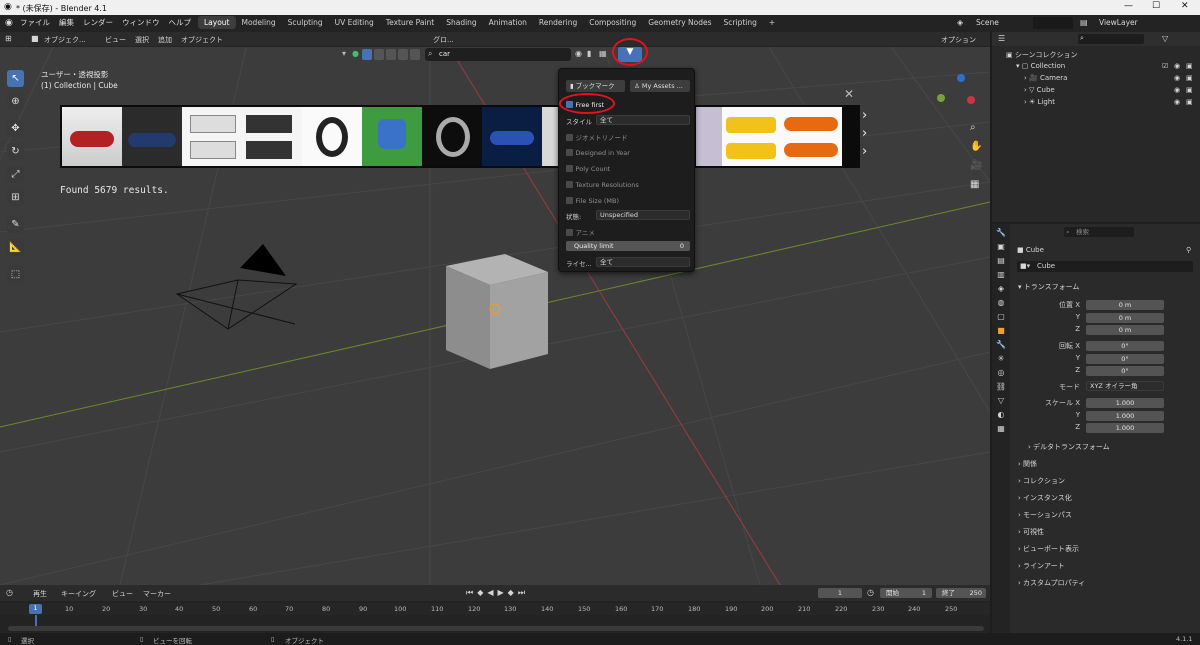 The width and height of the screenshot is (1200, 645). Describe the element at coordinates (1051, 583) in the screenshot. I see `section-custom-properties: › カスタムプロパティ` at that location.